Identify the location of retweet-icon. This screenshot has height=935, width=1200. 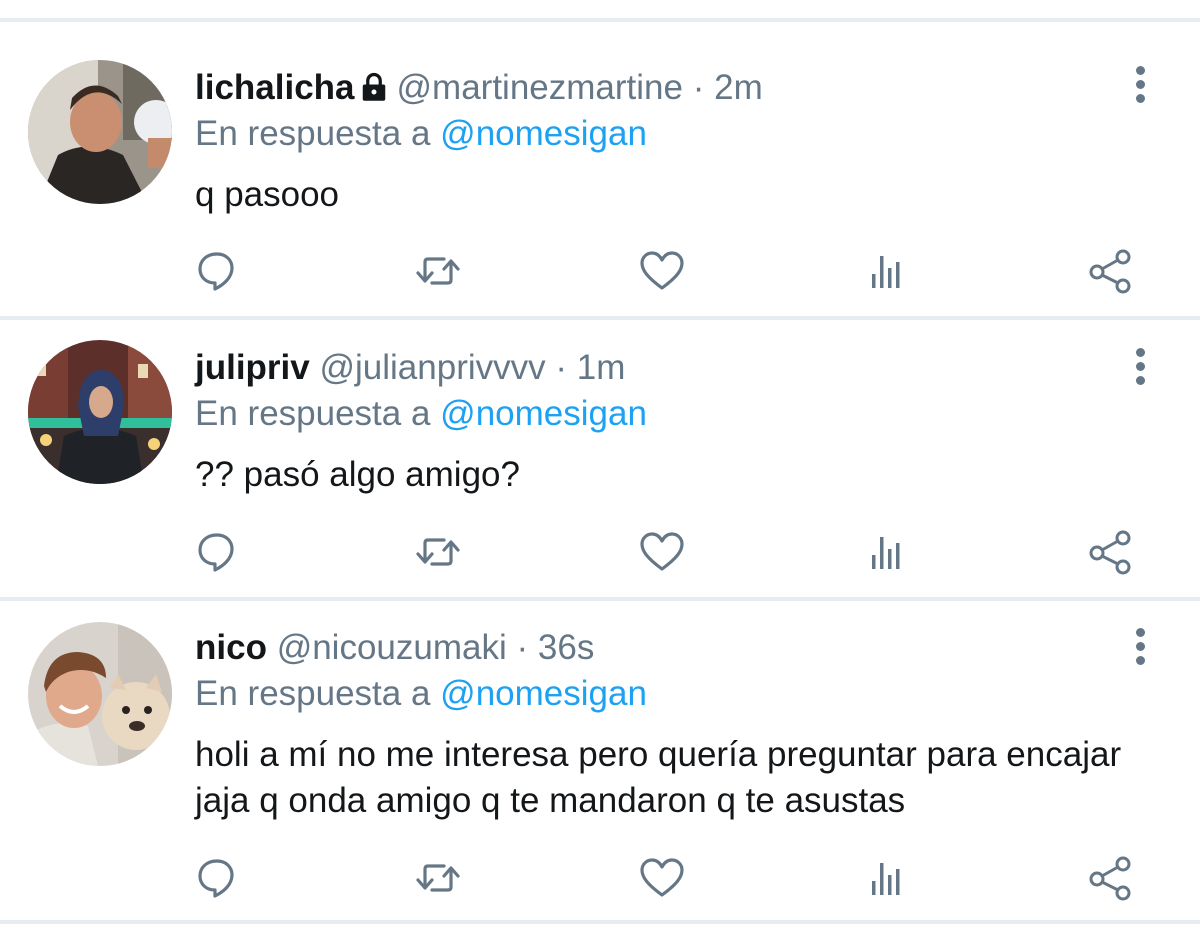
(438, 878).